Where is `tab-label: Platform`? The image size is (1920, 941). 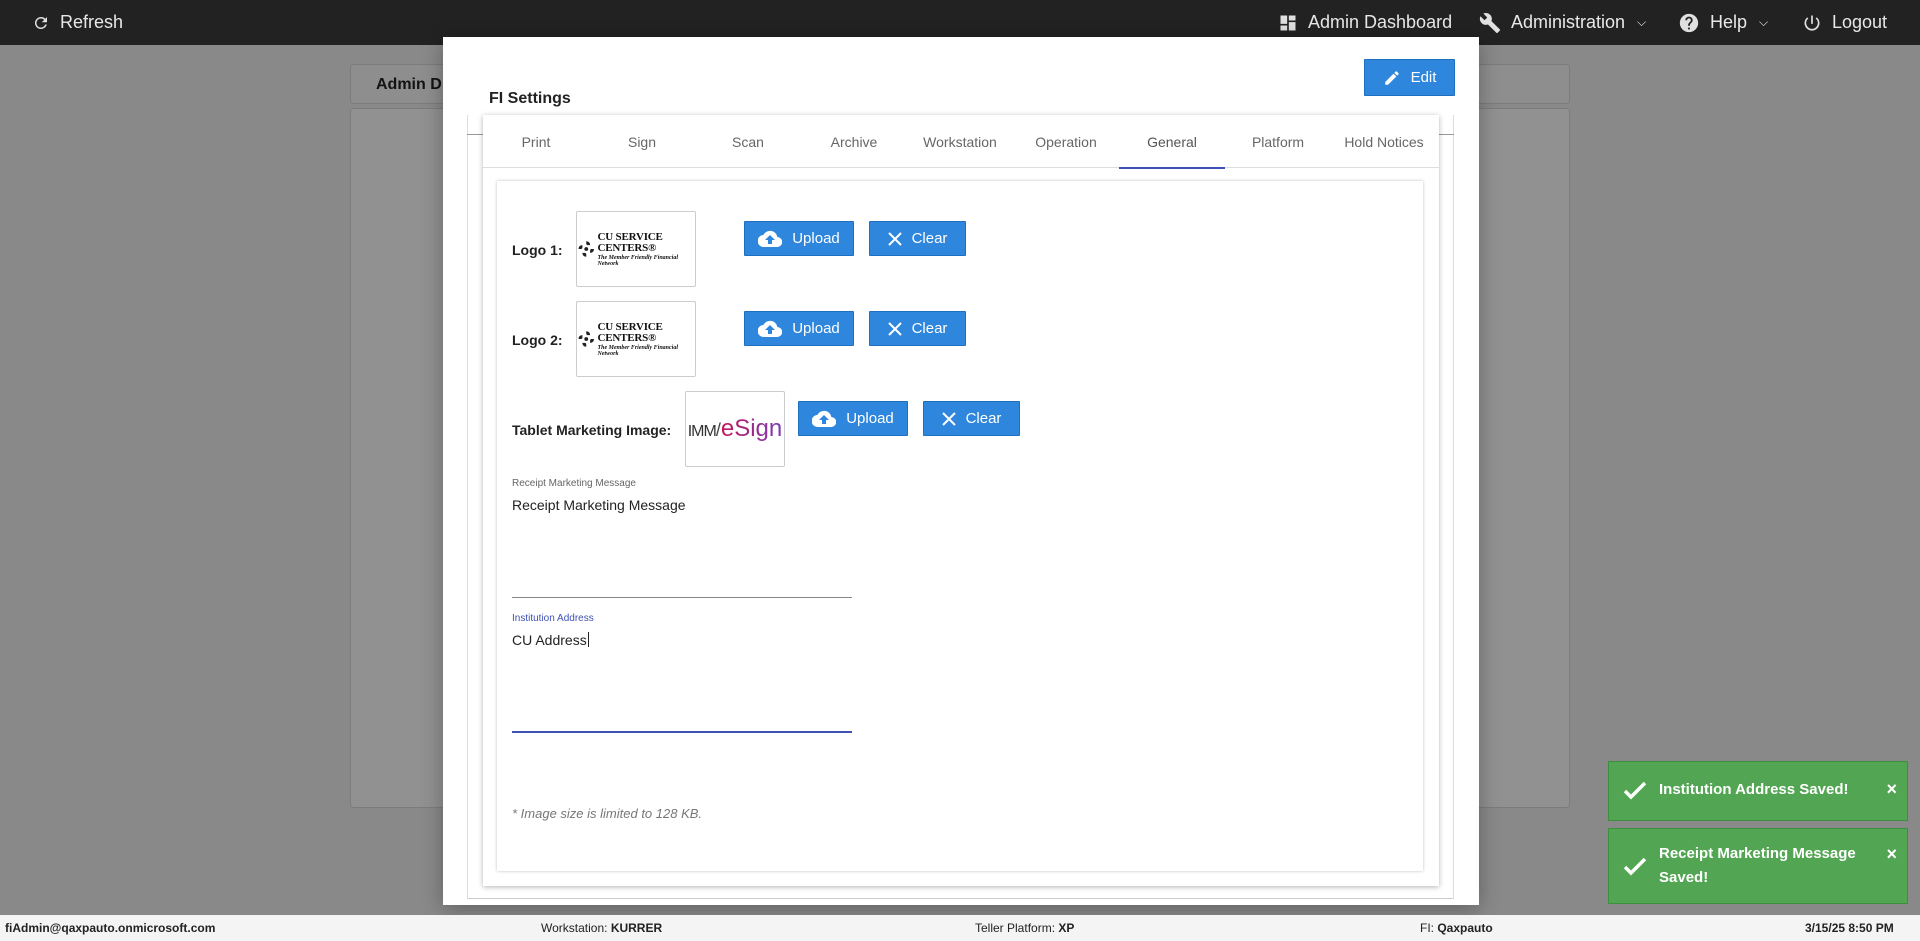 tab-label: Platform is located at coordinates (1278, 141).